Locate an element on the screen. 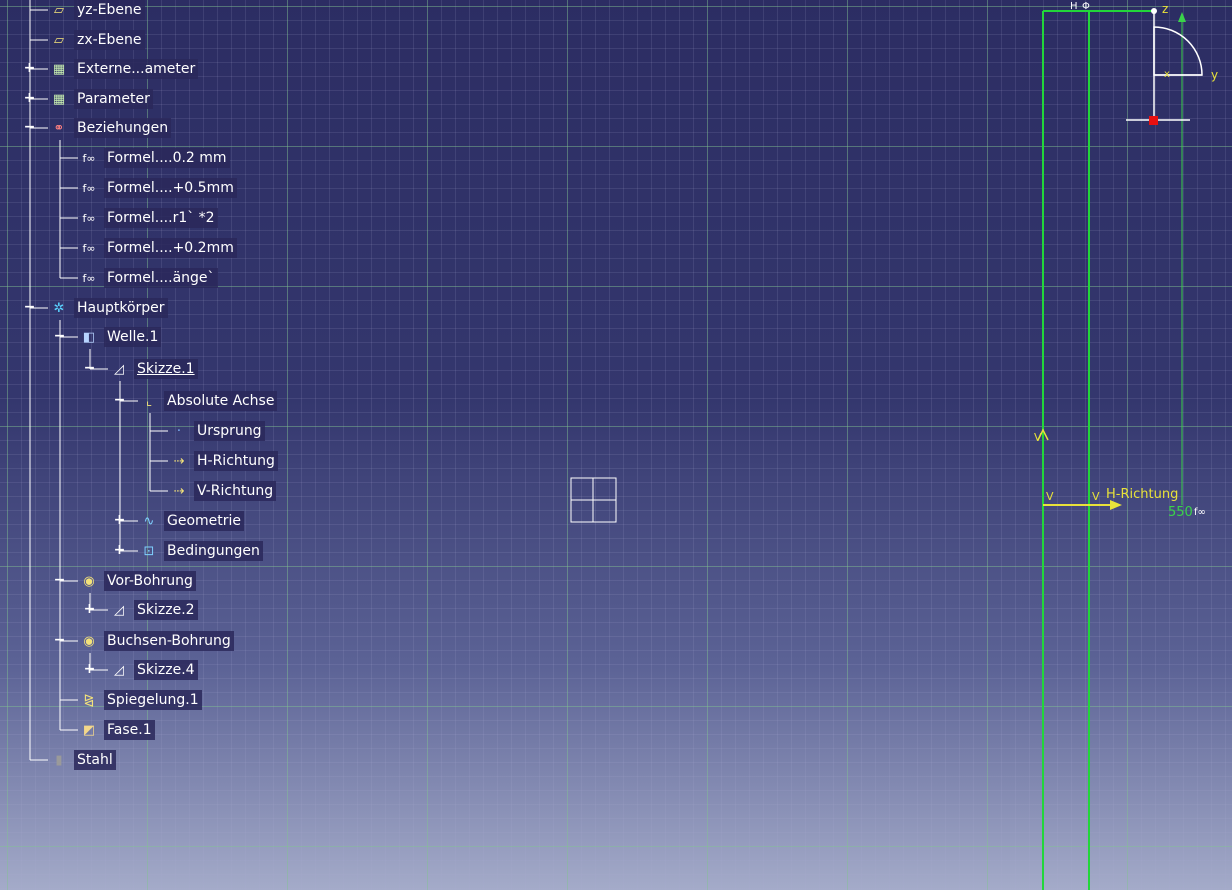  tree-node-label: Bedingungen is located at coordinates (213, 551).